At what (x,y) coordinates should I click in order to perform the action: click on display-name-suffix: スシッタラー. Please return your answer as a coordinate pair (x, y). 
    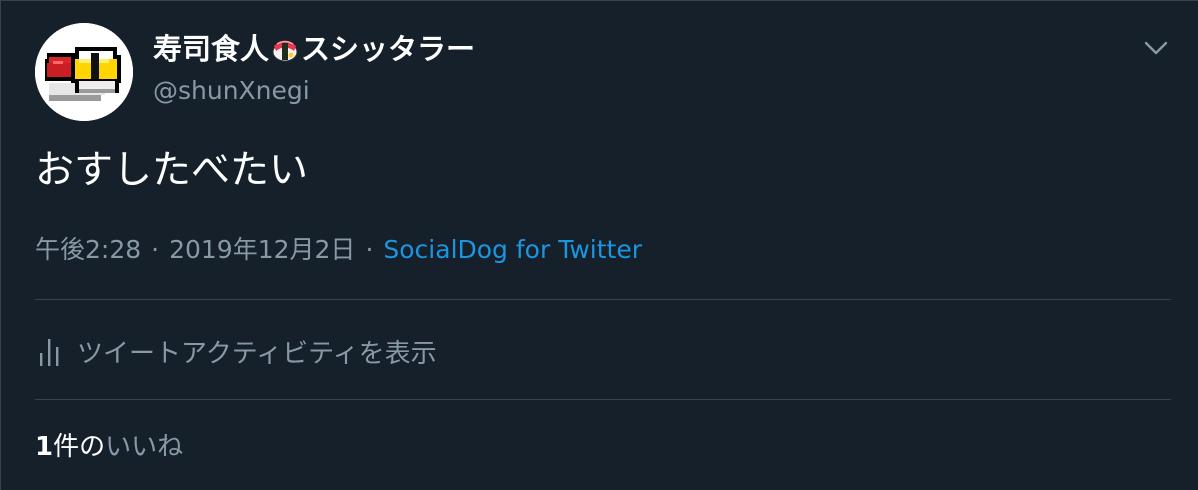
    Looking at the image, I should click on (388, 49).